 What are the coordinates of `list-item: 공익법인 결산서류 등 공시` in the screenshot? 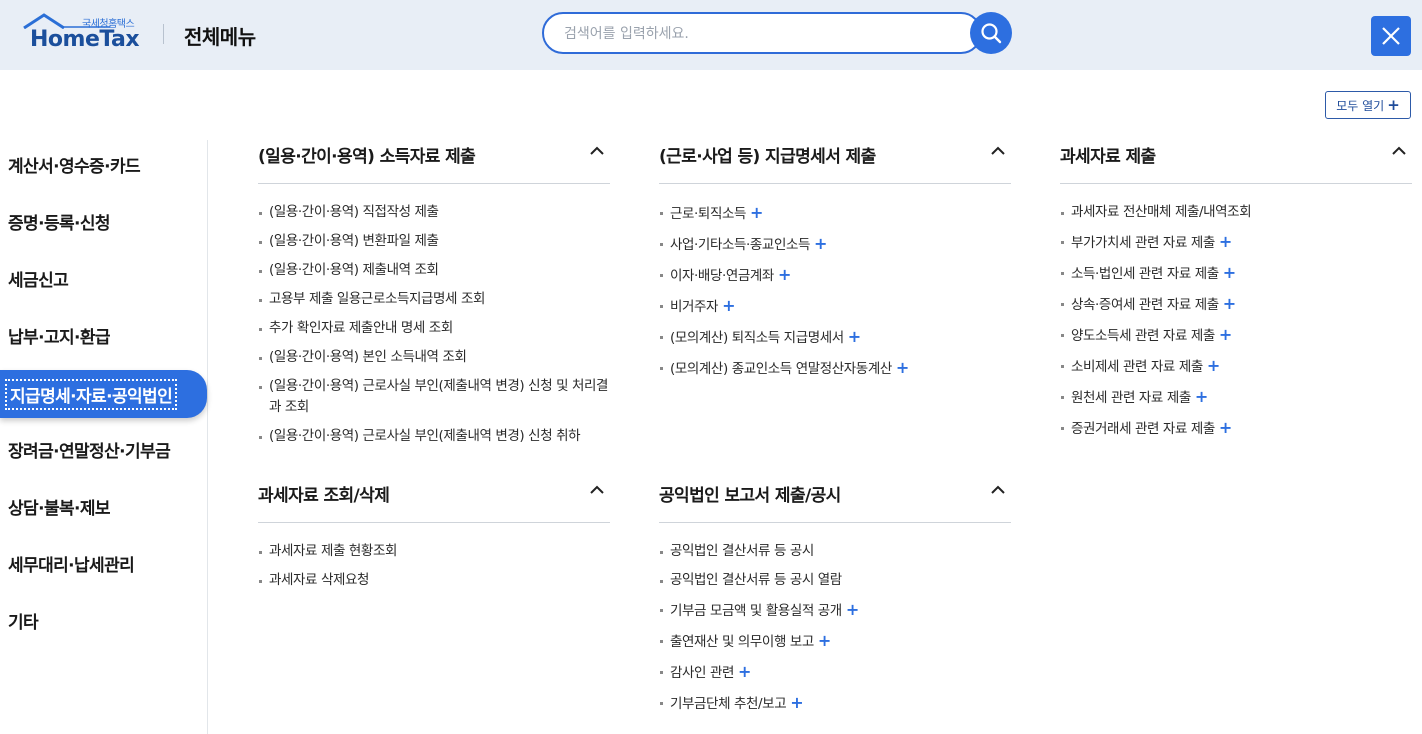 It's located at (835, 551).